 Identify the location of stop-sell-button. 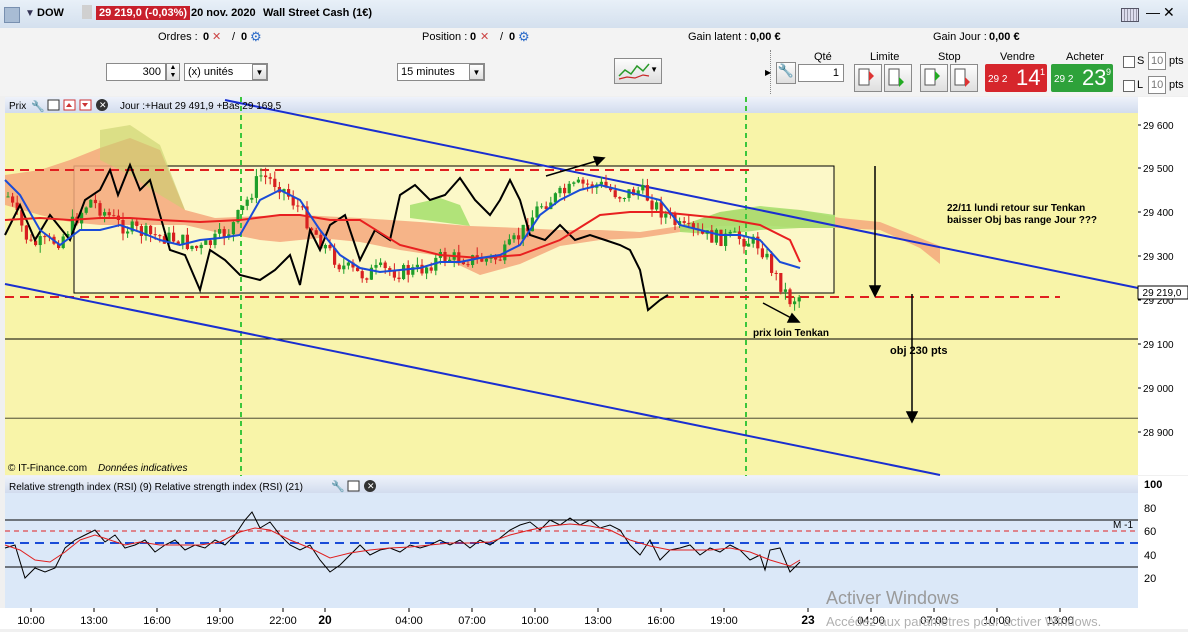
(964, 78).